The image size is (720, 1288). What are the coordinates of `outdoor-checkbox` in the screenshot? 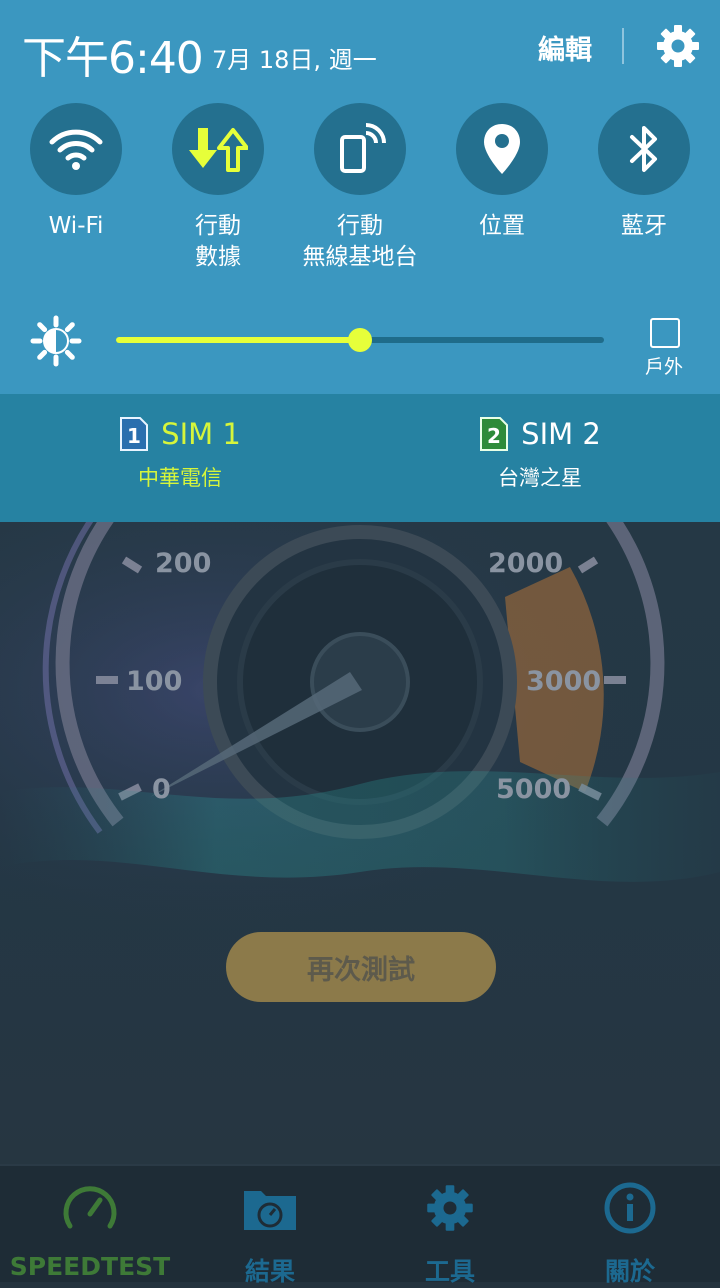 It's located at (665, 333).